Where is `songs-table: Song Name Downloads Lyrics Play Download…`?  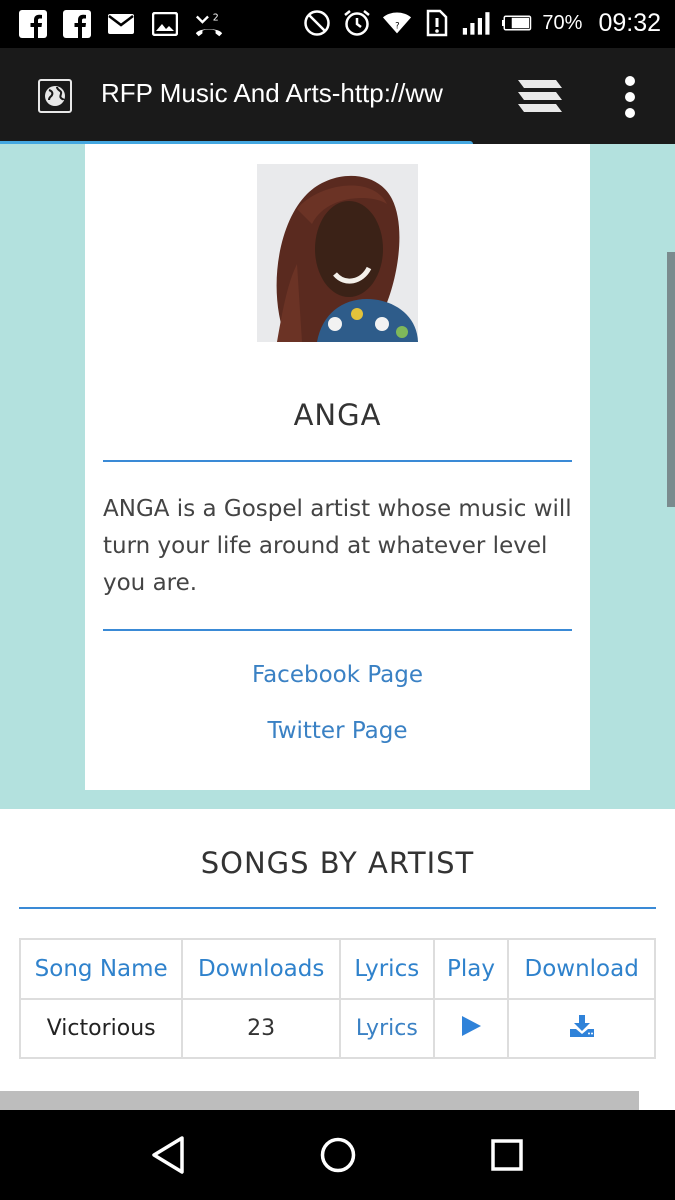
songs-table: Song Name Downloads Lyrics Play Download… is located at coordinates (337, 998).